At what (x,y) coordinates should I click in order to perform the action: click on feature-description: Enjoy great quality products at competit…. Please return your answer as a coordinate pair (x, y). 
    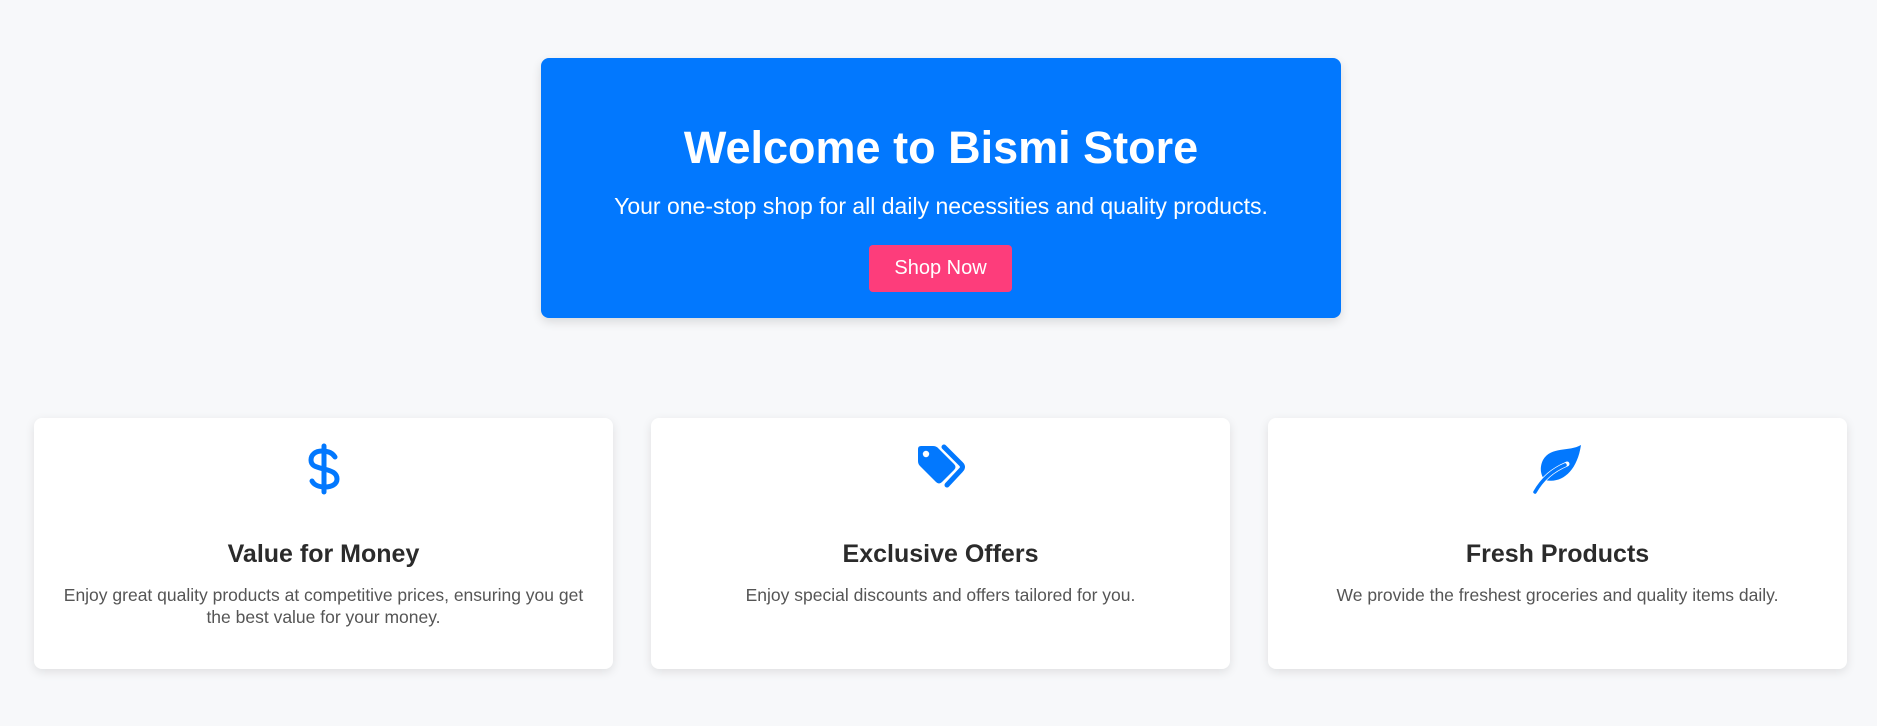
    Looking at the image, I should click on (323, 606).